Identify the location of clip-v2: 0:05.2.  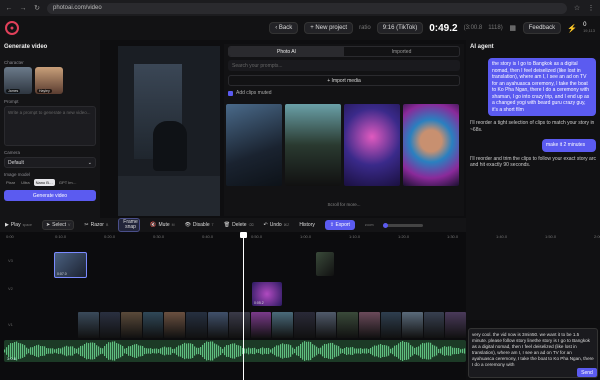
(267, 294).